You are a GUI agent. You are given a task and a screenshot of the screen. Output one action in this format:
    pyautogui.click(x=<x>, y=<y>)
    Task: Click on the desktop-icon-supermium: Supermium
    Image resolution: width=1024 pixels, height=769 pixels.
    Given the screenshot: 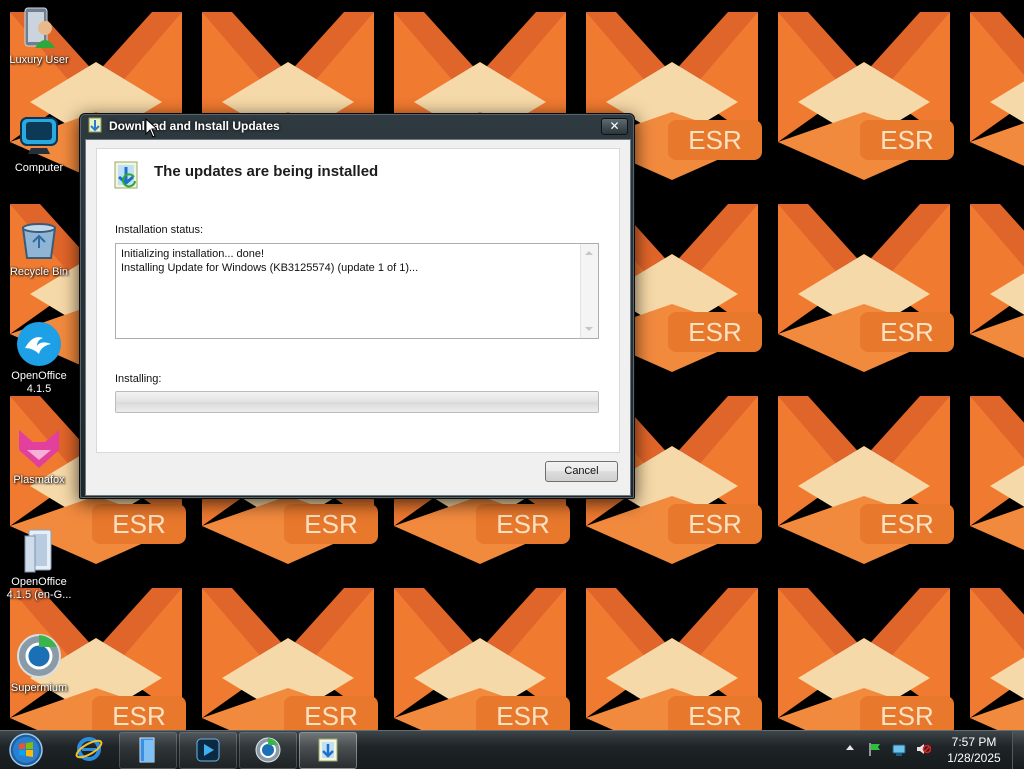 What is the action you would take?
    pyautogui.click(x=39, y=663)
    